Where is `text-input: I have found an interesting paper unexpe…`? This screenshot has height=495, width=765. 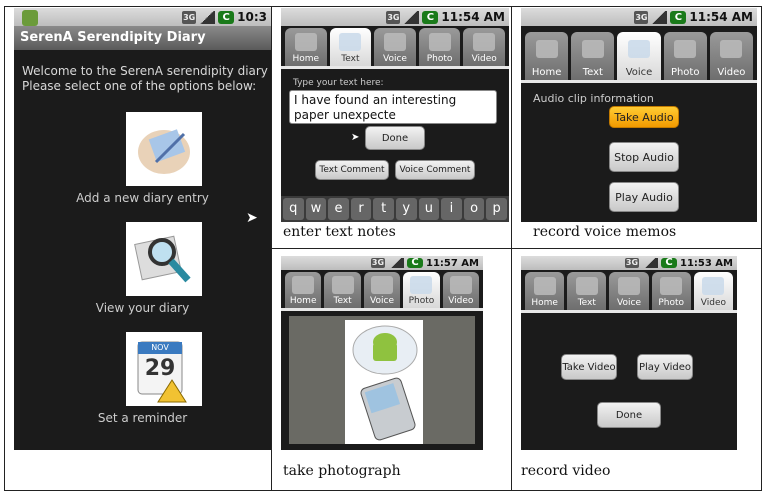
text-input: I have found an interesting paper unexpe… is located at coordinates (393, 107).